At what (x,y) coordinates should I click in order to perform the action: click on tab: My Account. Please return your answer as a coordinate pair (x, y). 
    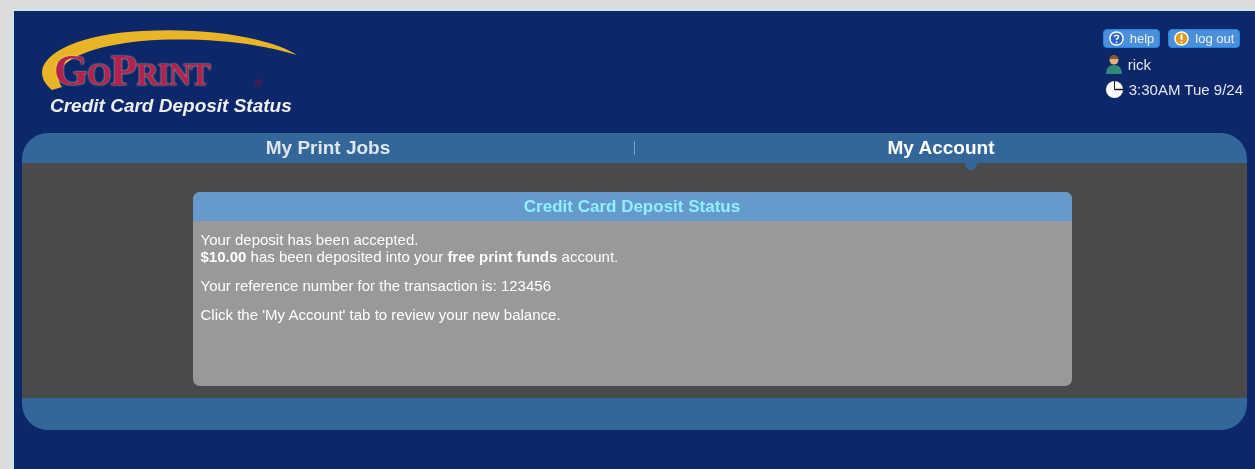
    Looking at the image, I should click on (941, 148).